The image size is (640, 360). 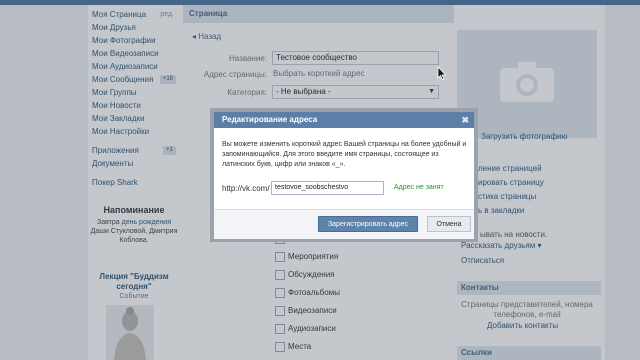 I want to click on dialog-footer: Зарегистрировать адрес Отмена, so click(x=344, y=224).